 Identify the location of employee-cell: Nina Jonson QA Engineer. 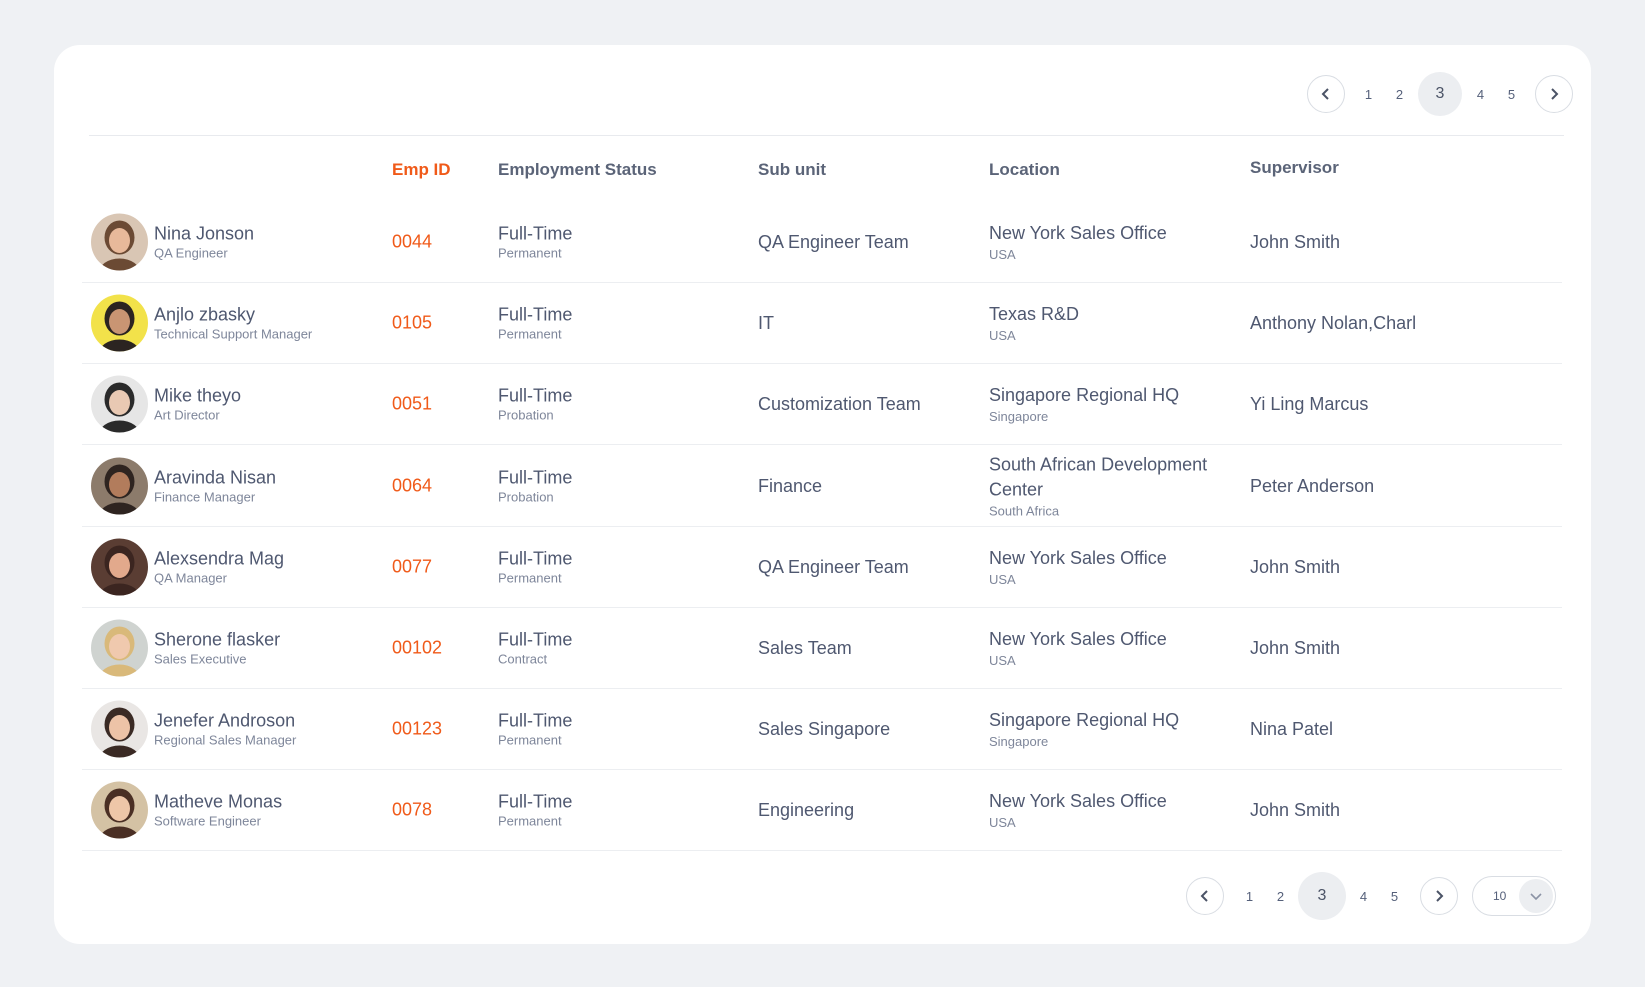
(204, 242).